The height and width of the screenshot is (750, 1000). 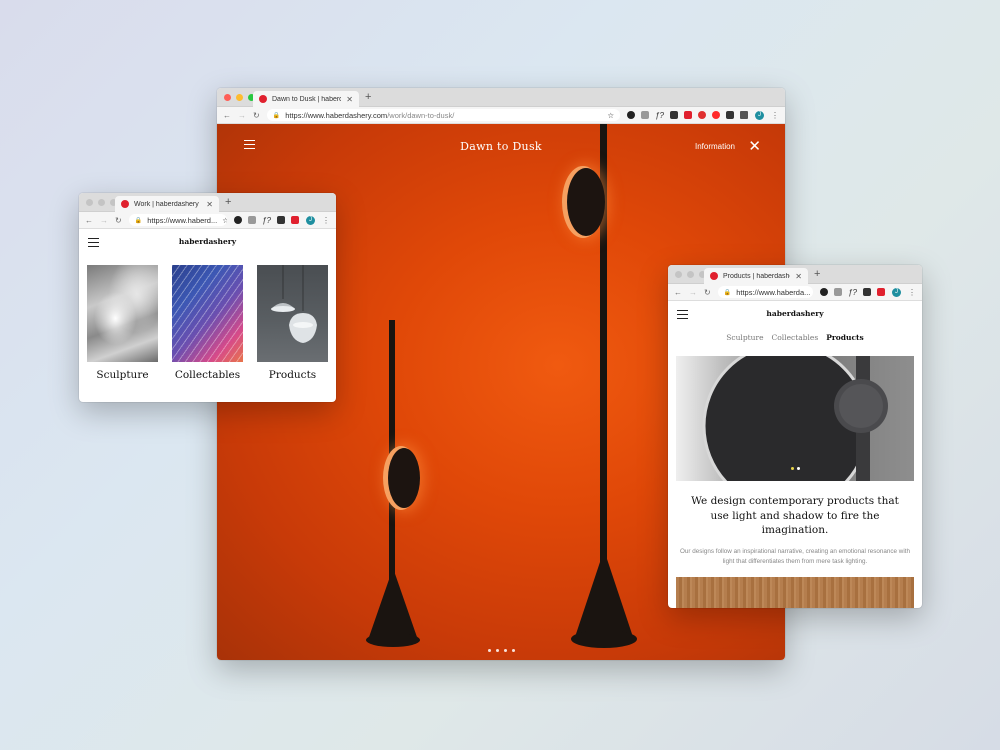 What do you see at coordinates (795, 337) in the screenshot?
I see `subnav-collectables: Collectables` at bounding box center [795, 337].